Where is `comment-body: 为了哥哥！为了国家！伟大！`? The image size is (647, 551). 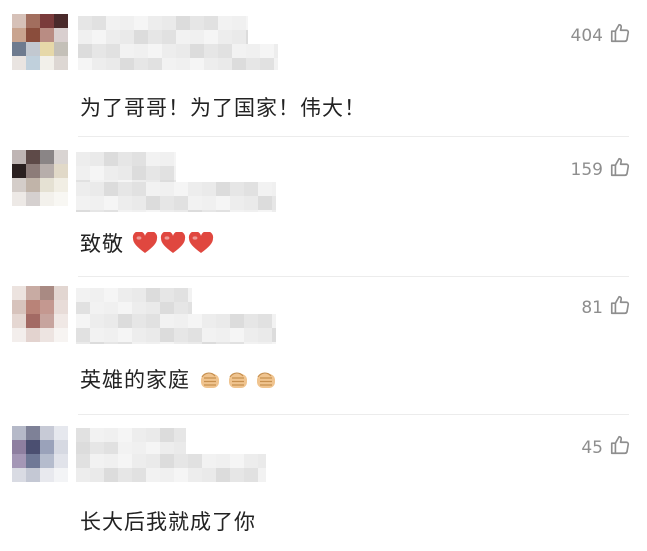
comment-body: 为了哥哥！为了国家！伟大！ is located at coordinates (223, 108).